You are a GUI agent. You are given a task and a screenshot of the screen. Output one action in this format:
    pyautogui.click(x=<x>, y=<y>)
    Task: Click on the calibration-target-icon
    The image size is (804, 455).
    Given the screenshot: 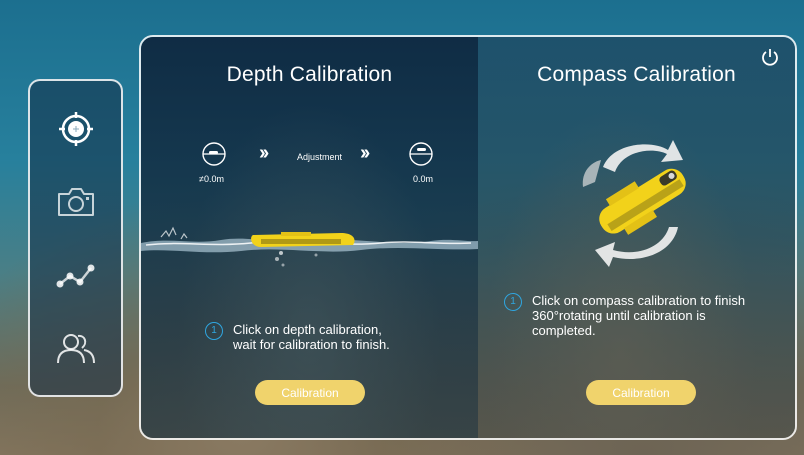 What is the action you would take?
    pyautogui.click(x=76, y=129)
    